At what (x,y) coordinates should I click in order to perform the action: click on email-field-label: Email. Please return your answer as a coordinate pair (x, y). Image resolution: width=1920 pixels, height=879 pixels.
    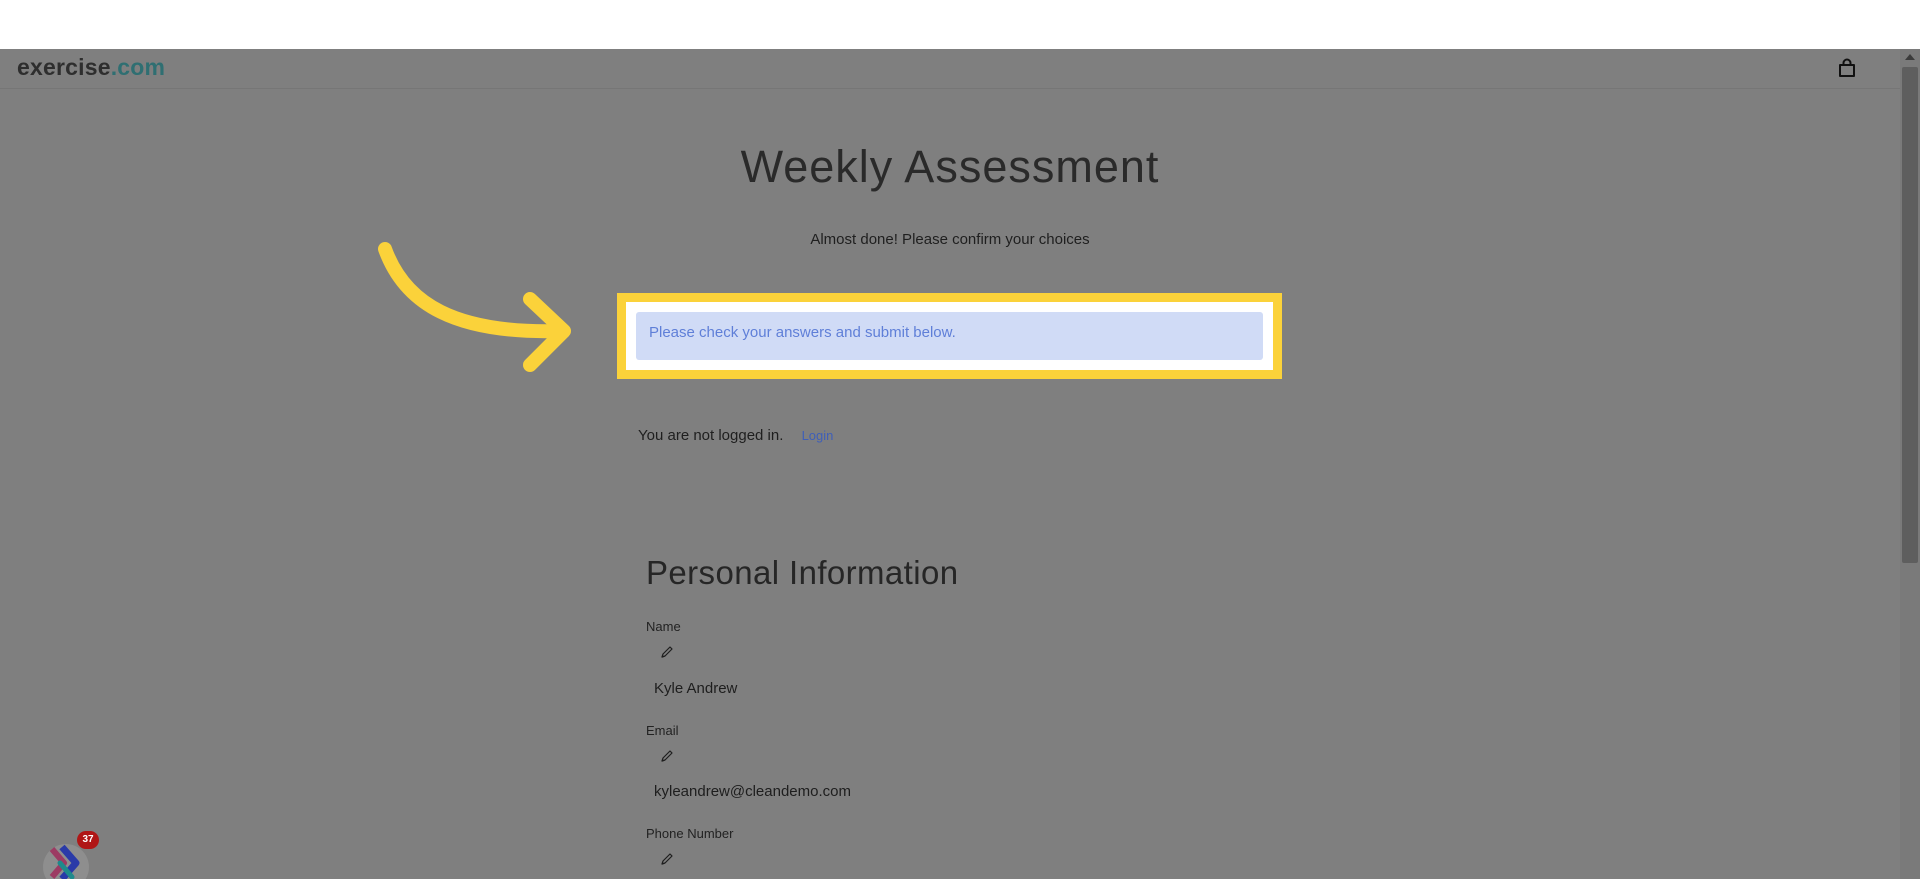
    Looking at the image, I should click on (662, 730).